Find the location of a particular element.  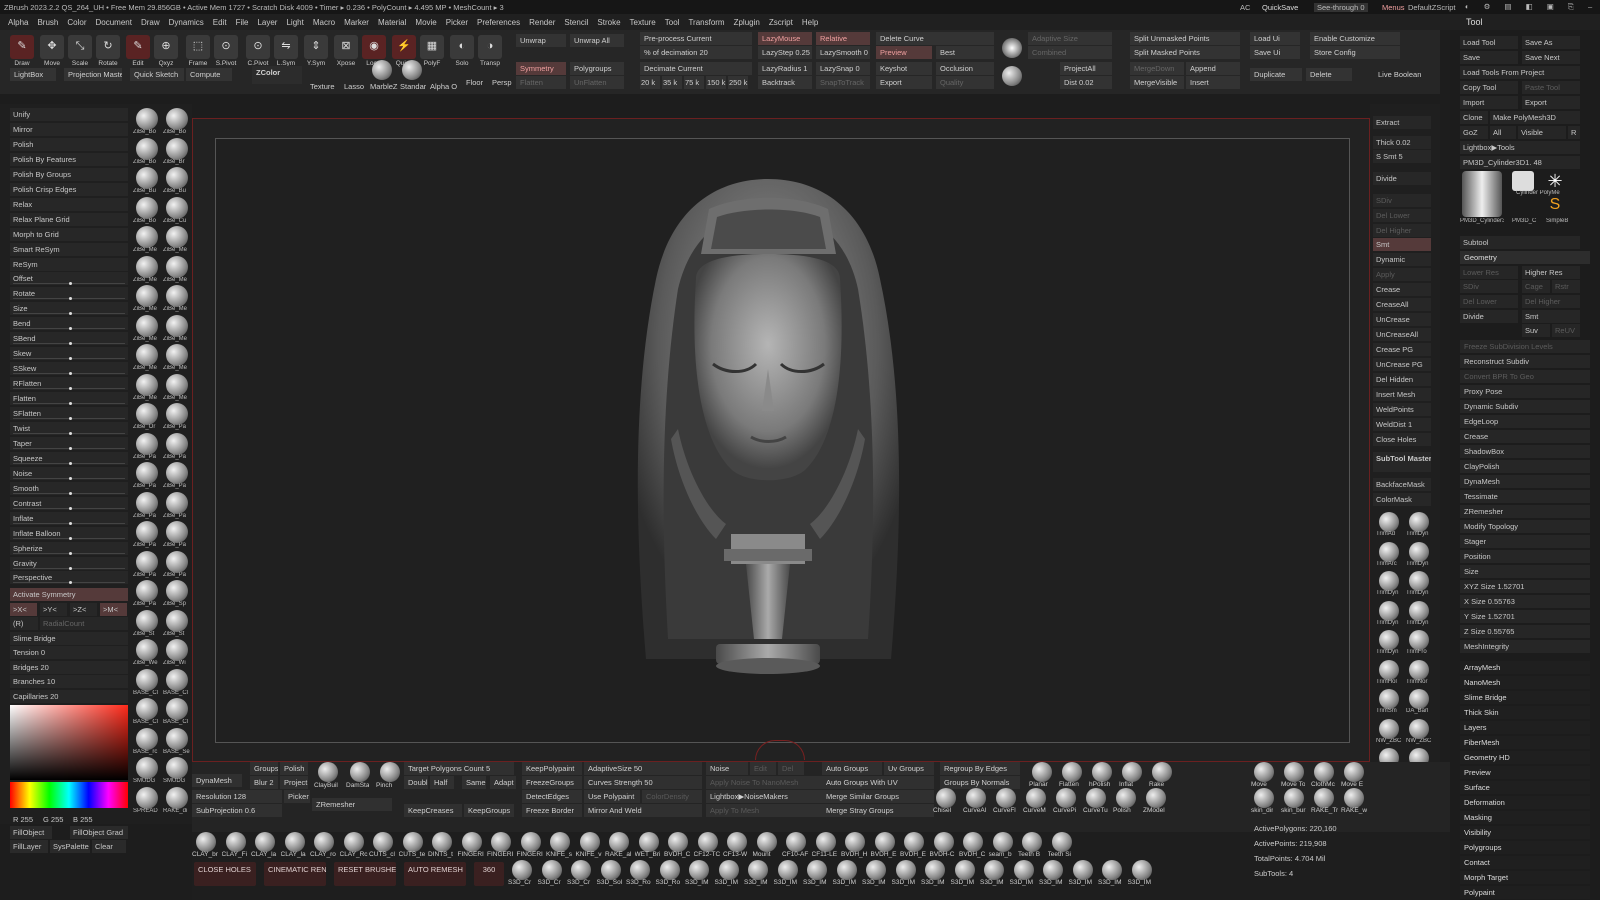

geom-dynamesh: DynaMesh is located at coordinates (1525, 481).